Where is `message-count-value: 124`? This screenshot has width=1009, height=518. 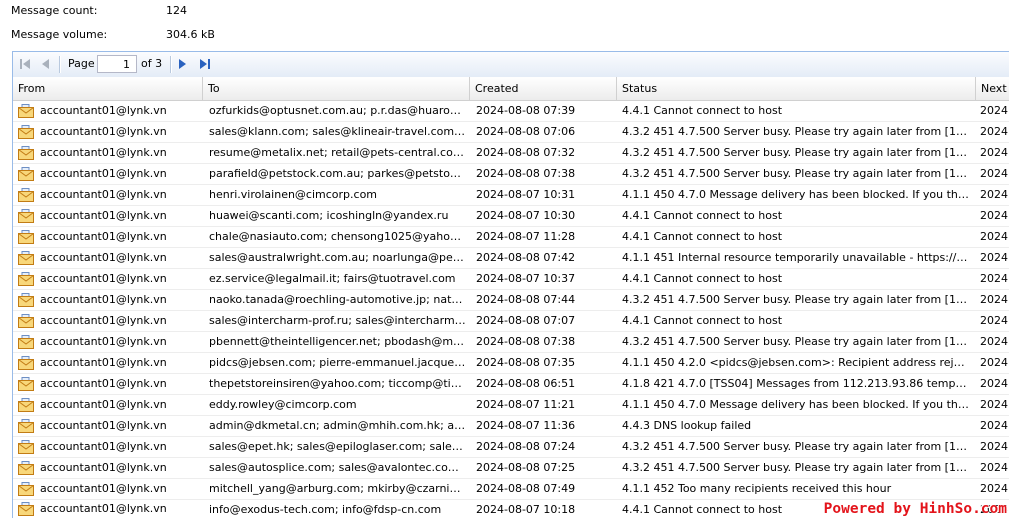
message-count-value: 124 is located at coordinates (176, 10).